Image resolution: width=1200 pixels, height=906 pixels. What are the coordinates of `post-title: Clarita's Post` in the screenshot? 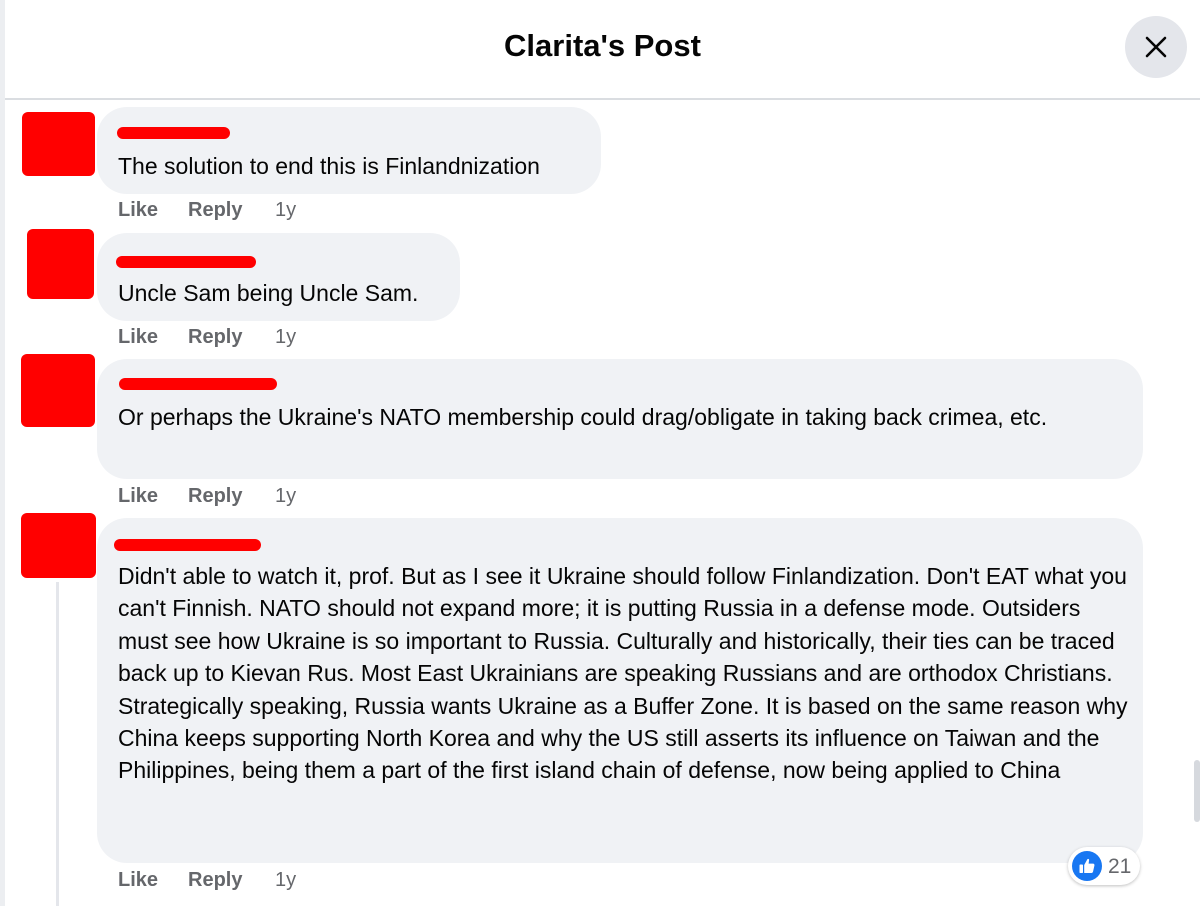 It's located at (602, 45).